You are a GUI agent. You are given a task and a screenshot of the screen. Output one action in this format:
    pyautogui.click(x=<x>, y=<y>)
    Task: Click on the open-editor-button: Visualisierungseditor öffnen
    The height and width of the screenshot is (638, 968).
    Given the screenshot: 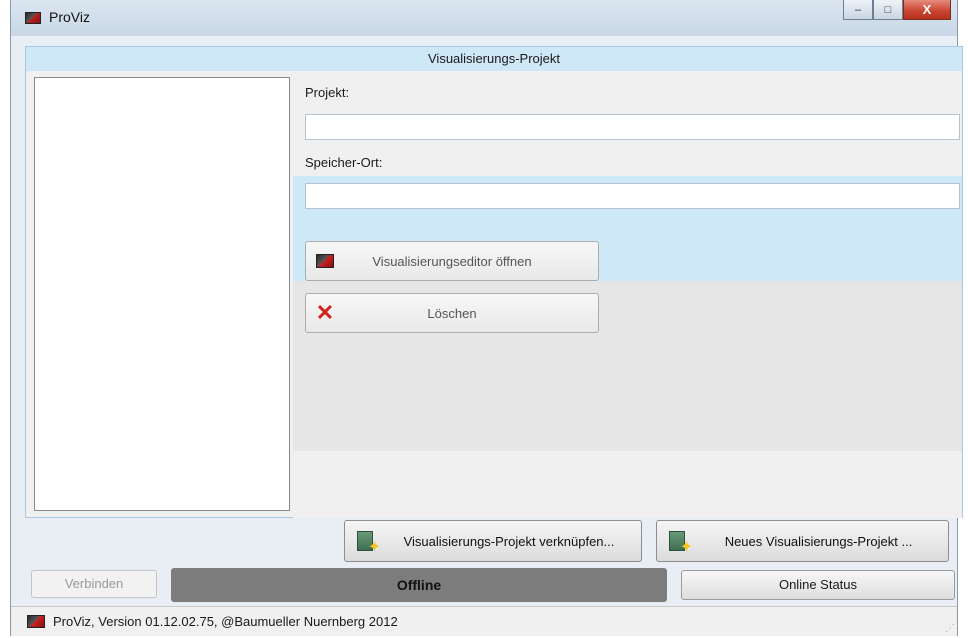 What is the action you would take?
    pyautogui.click(x=452, y=261)
    